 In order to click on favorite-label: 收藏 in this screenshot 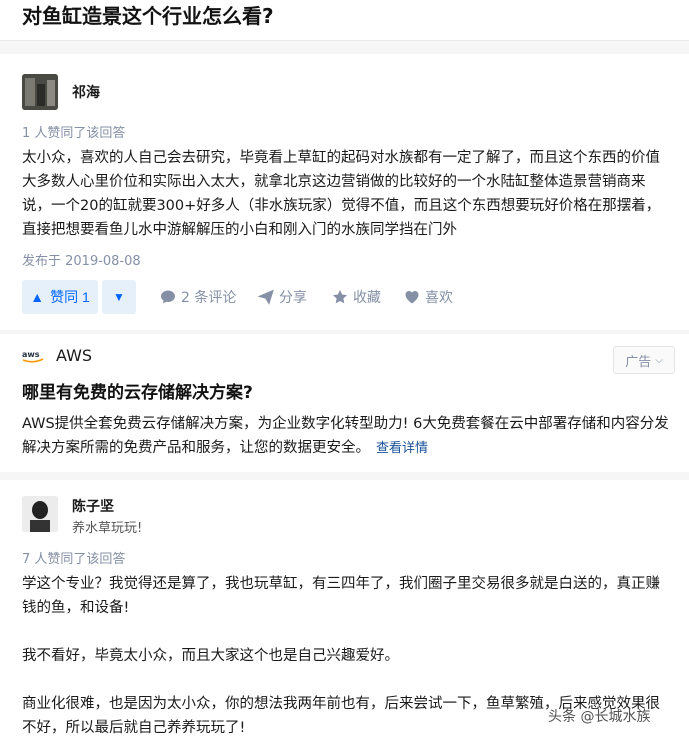, I will do `click(367, 298)`.